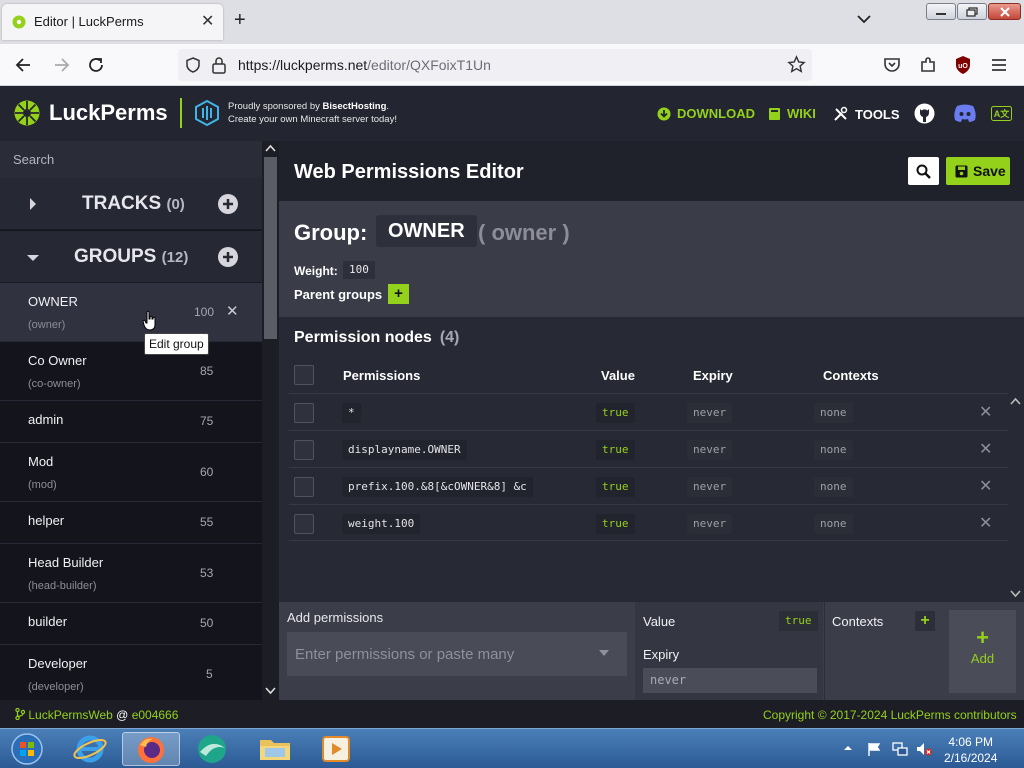 This screenshot has width=1024, height=768. Describe the element at coordinates (131, 371) in the screenshot. I see `group-item-co-owner: Co Owner (co-owner) 85` at that location.